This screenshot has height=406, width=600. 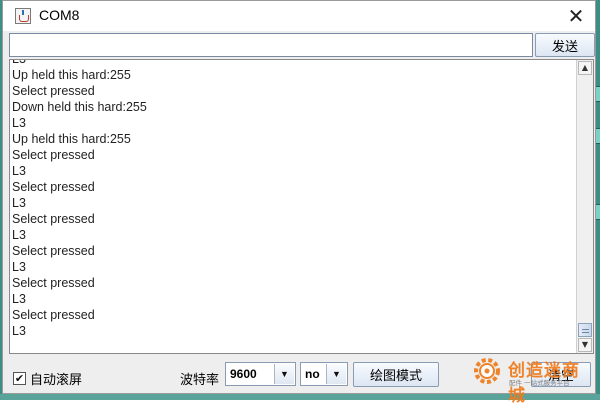 I want to click on baud-rate-select: 9600 ▼, so click(x=260, y=374).